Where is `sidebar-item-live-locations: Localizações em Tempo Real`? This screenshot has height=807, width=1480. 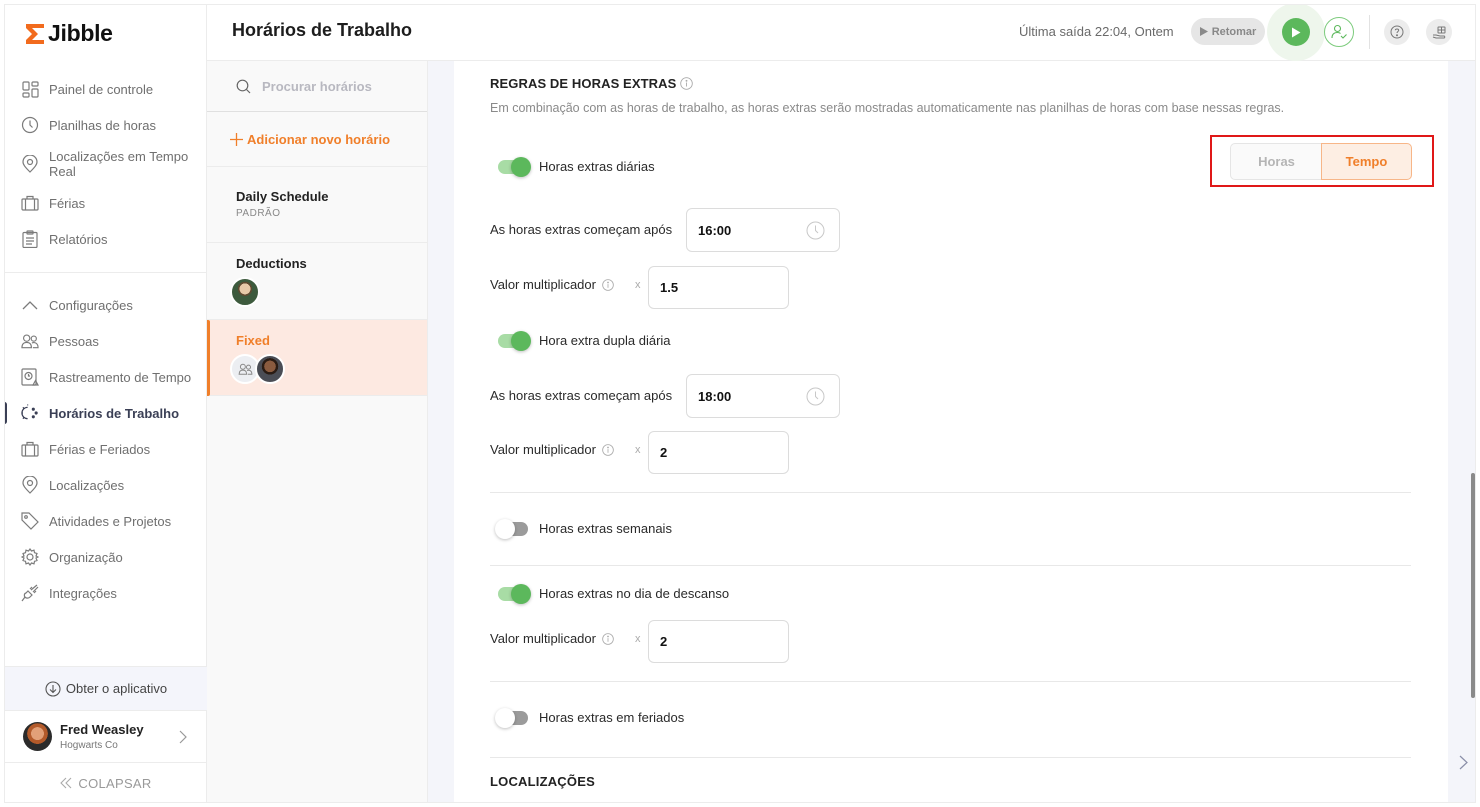 sidebar-item-live-locations: Localizações em Tempo Real is located at coordinates (106, 164).